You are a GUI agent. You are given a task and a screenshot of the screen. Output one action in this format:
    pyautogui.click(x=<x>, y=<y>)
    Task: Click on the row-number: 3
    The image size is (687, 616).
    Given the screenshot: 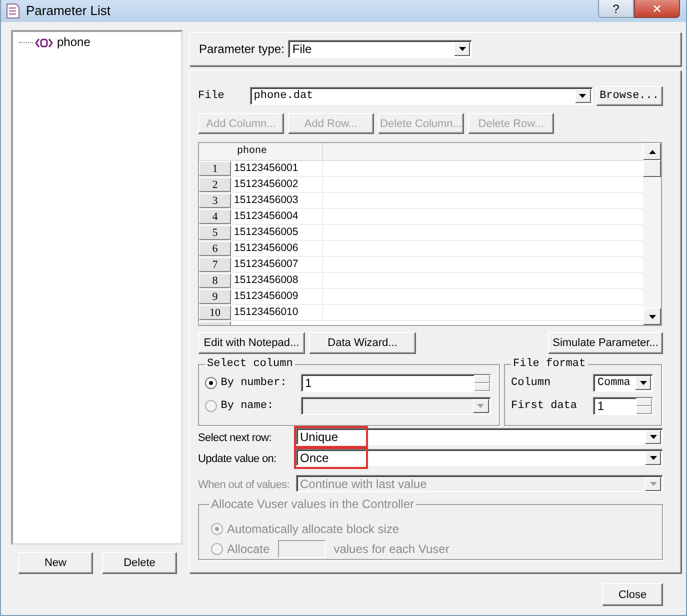 What is the action you would take?
    pyautogui.click(x=215, y=200)
    